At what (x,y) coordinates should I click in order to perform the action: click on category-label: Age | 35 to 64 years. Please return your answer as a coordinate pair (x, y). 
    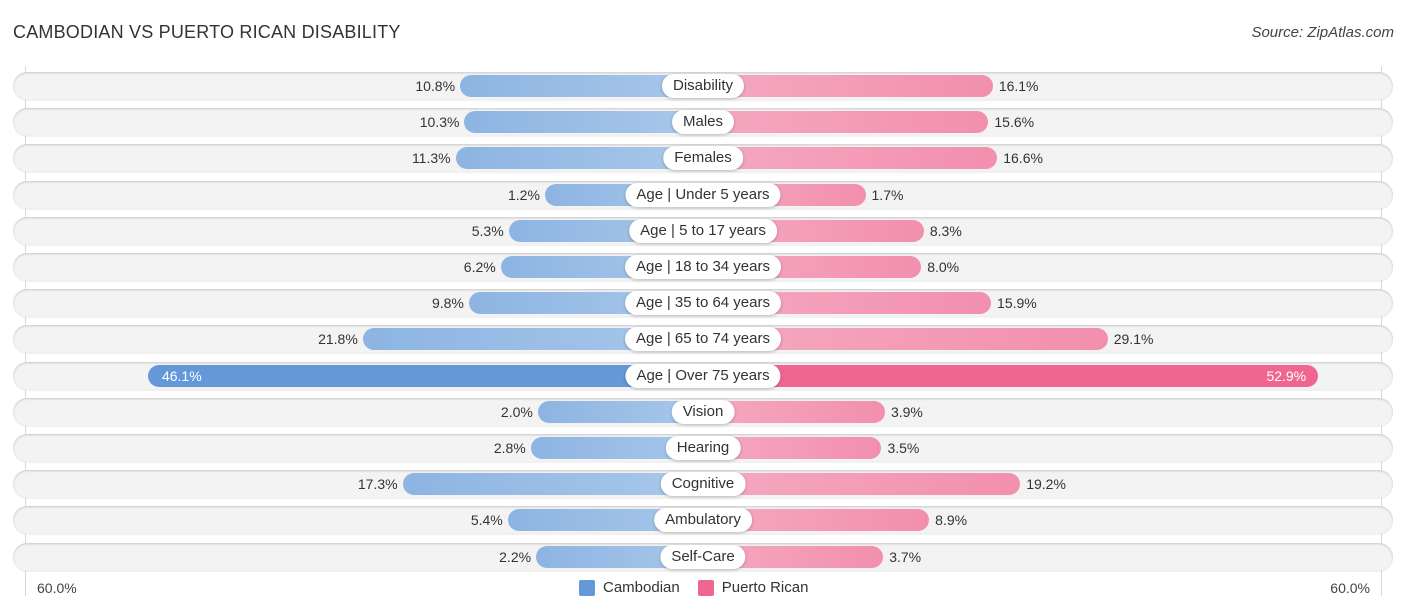
    Looking at the image, I should click on (703, 303).